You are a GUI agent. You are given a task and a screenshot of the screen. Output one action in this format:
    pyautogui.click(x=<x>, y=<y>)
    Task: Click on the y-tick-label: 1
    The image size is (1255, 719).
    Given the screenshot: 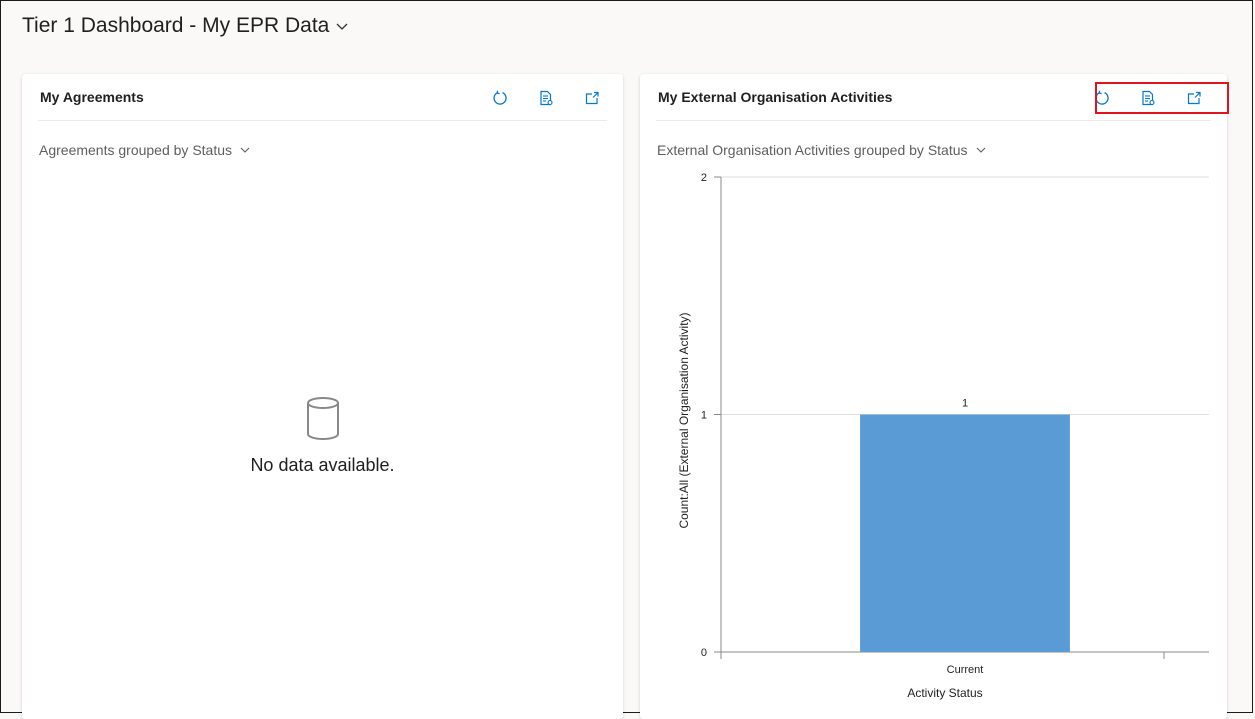 What is the action you would take?
    pyautogui.click(x=704, y=416)
    